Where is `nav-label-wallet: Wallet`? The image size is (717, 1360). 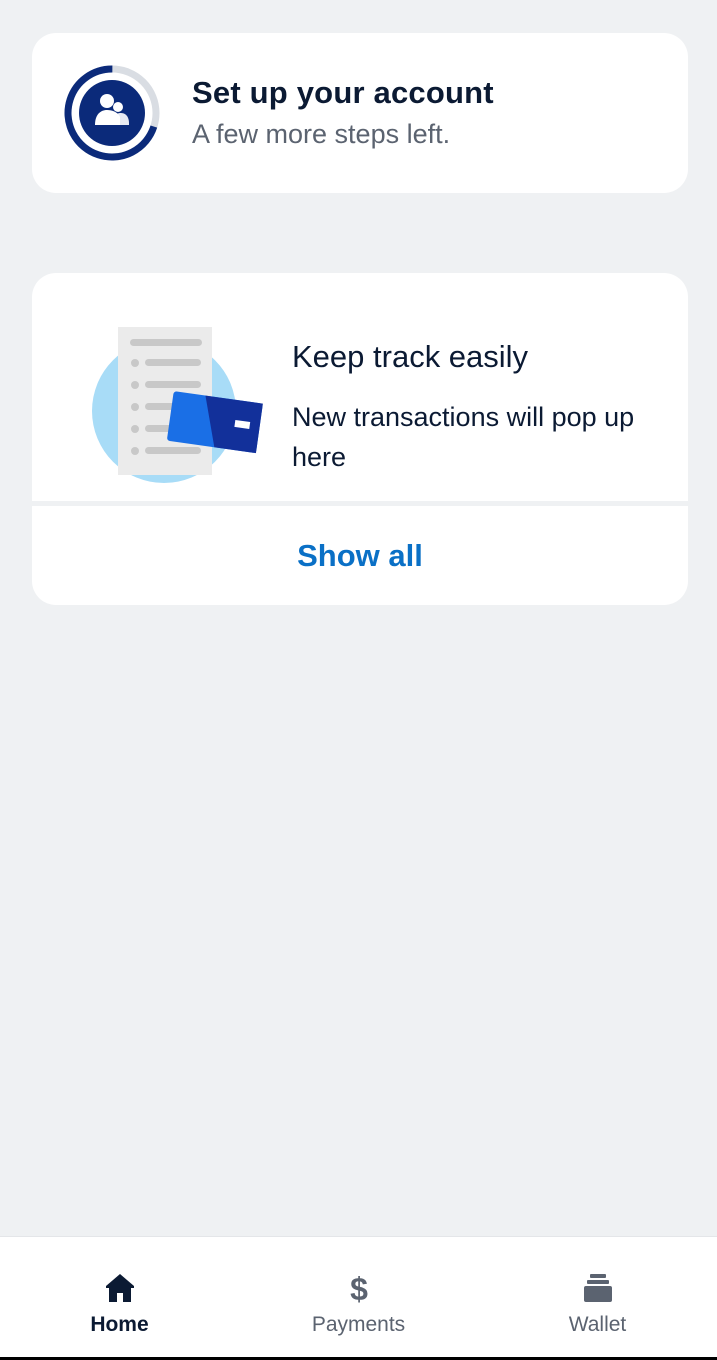 nav-label-wallet: Wallet is located at coordinates (597, 1324).